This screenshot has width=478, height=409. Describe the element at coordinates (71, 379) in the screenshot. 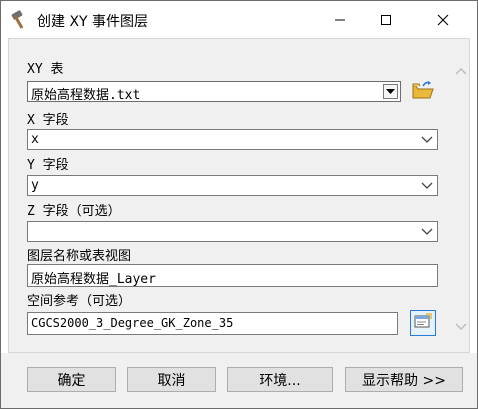

I see `ok-button: 确定` at that location.